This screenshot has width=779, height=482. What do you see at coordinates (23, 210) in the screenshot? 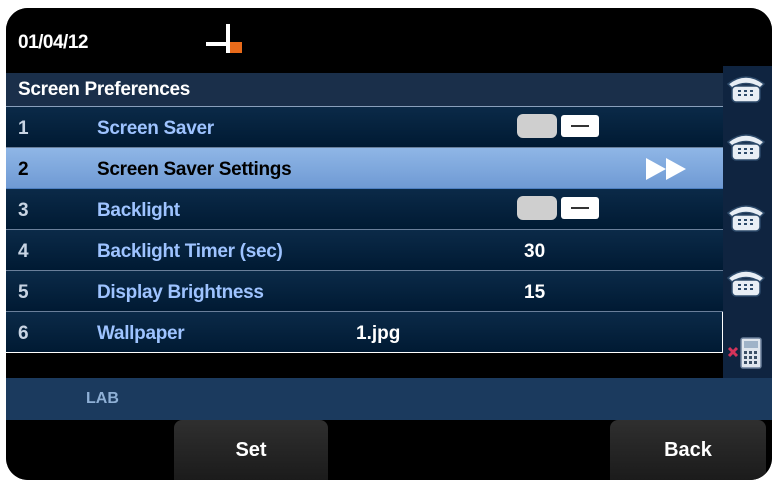
I see `item-number: 3` at bounding box center [23, 210].